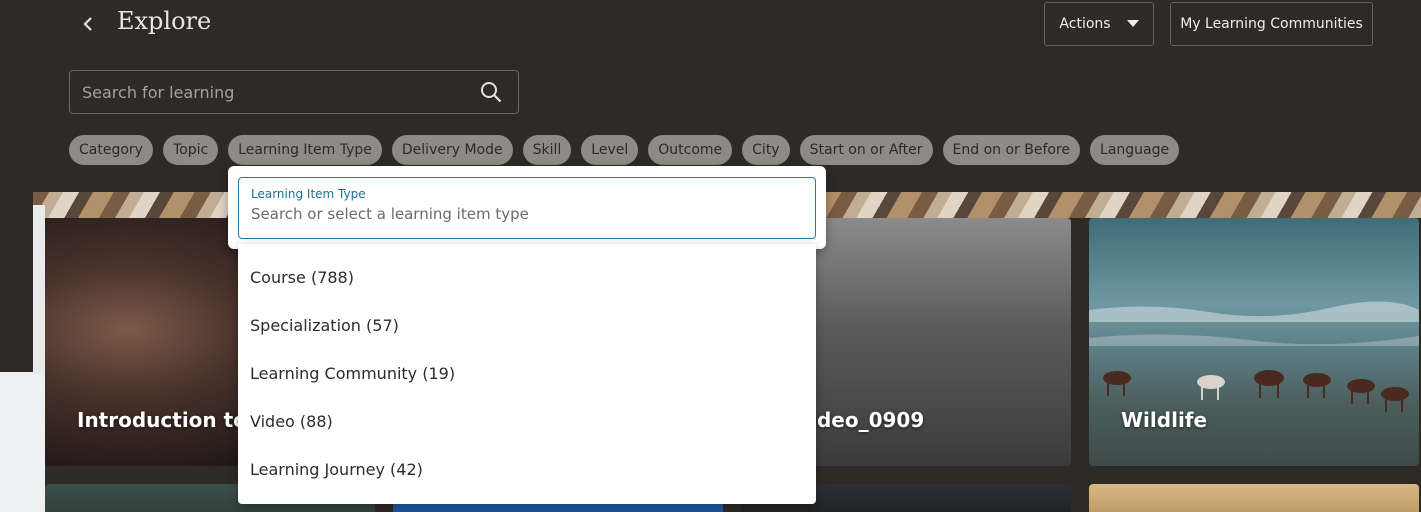 This screenshot has width=1421, height=512. I want to click on search-icon, so click(491, 92).